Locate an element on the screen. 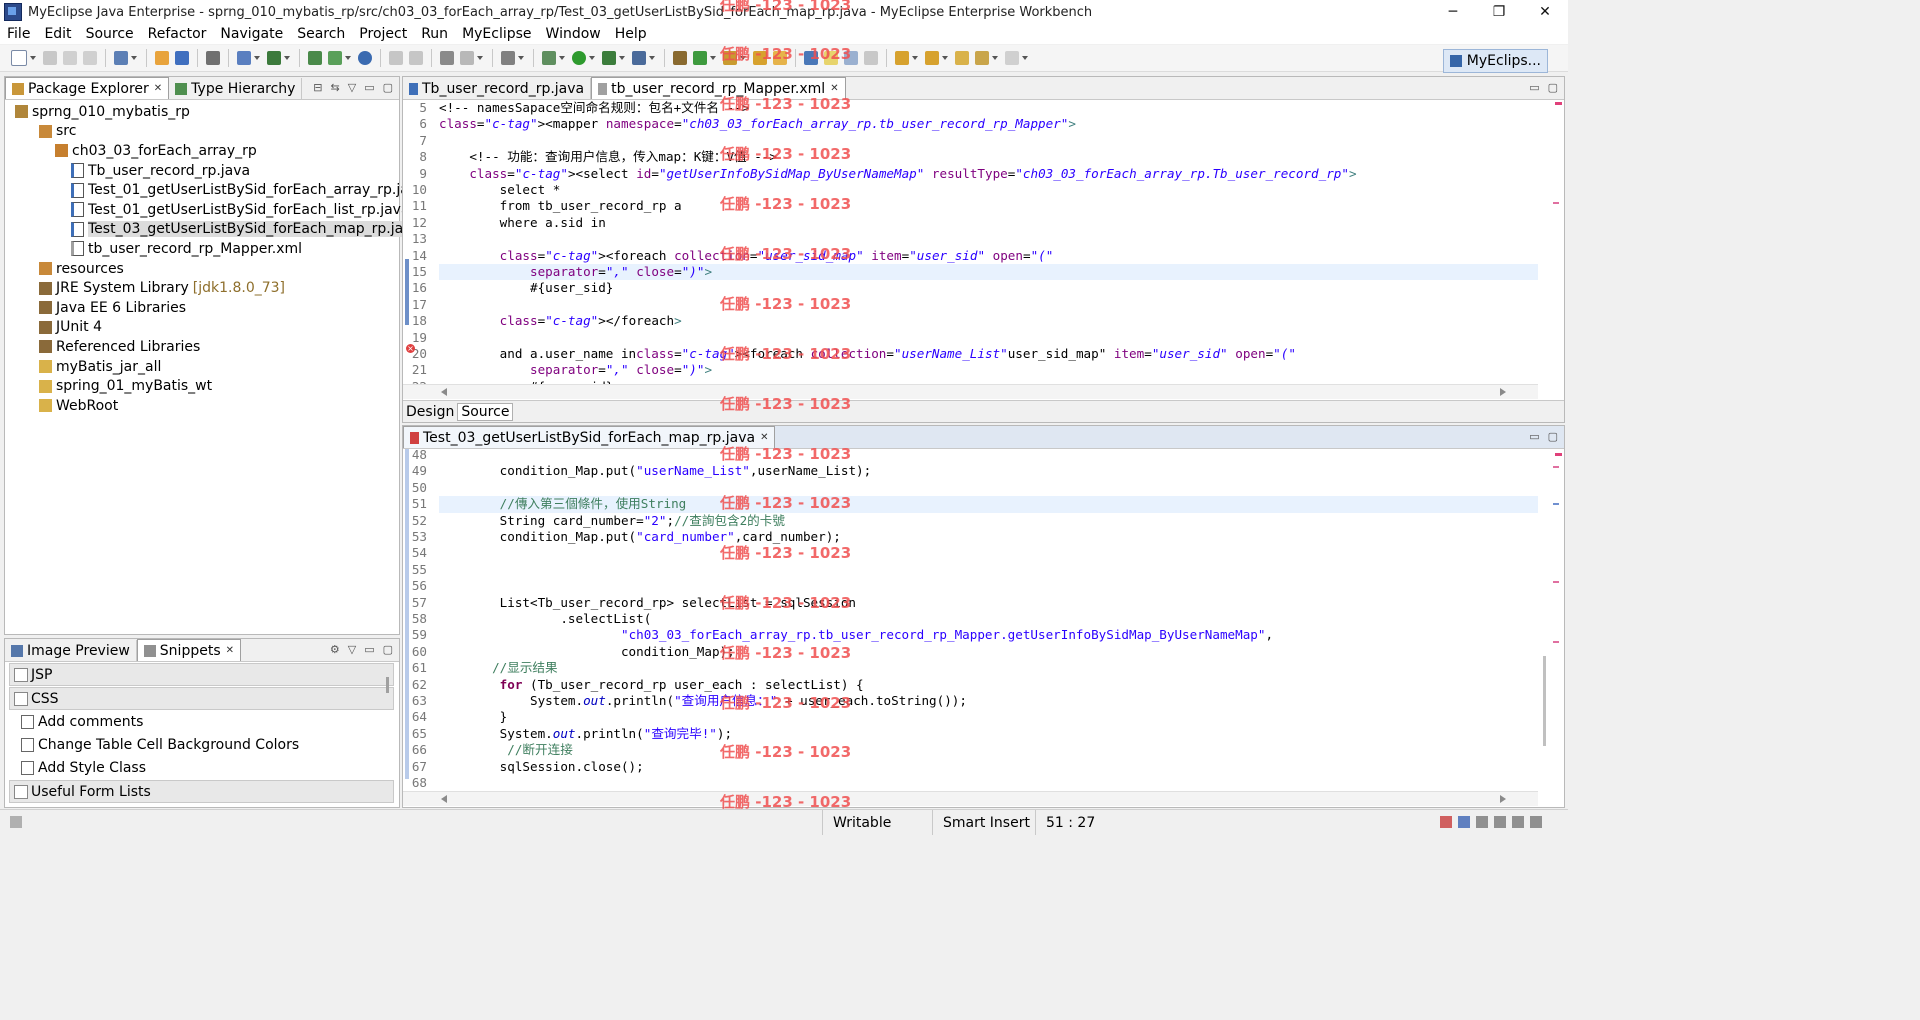 The width and height of the screenshot is (1920, 1020). menu-search: Search is located at coordinates (321, 34).